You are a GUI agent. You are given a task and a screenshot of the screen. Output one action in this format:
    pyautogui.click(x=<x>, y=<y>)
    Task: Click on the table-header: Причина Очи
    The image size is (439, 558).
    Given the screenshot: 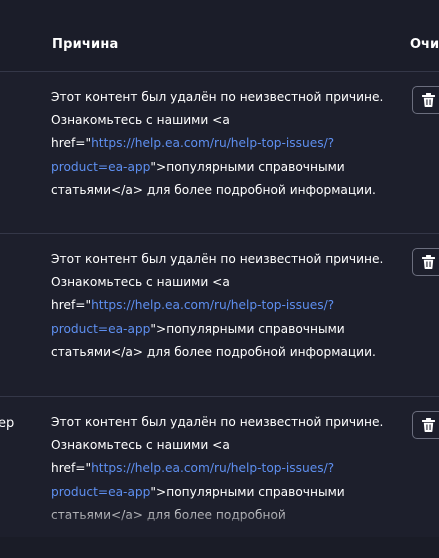 What is the action you would take?
    pyautogui.click(x=219, y=36)
    